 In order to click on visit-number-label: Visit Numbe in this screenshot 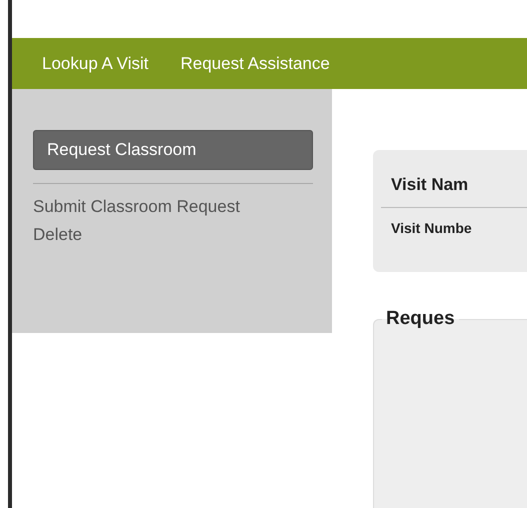, I will do `click(432, 228)`.